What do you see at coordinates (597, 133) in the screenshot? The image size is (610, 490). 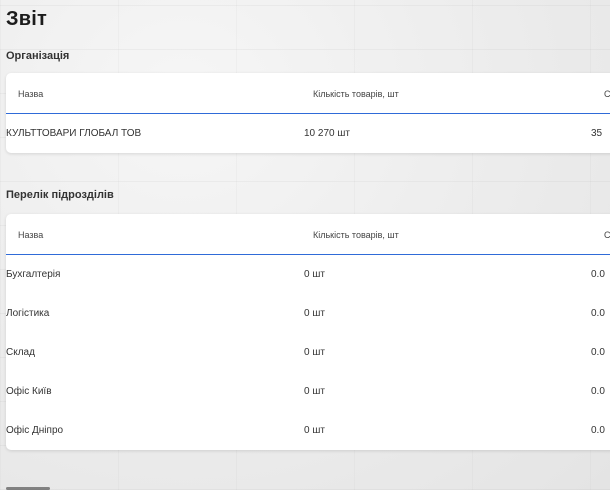 I see `organization-sum: 35` at bounding box center [597, 133].